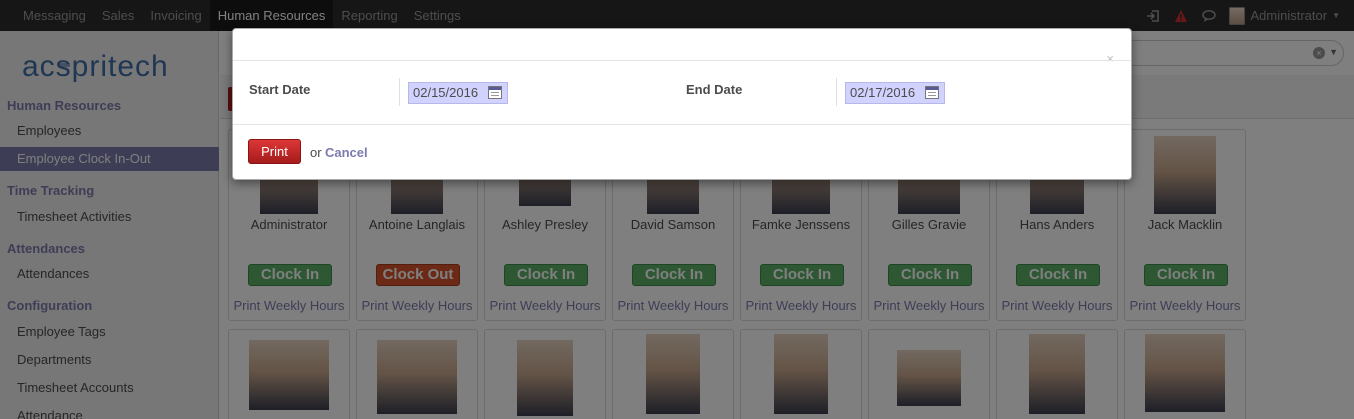 The image size is (1354, 419). Describe the element at coordinates (274, 151) in the screenshot. I see `print-button: Print` at that location.